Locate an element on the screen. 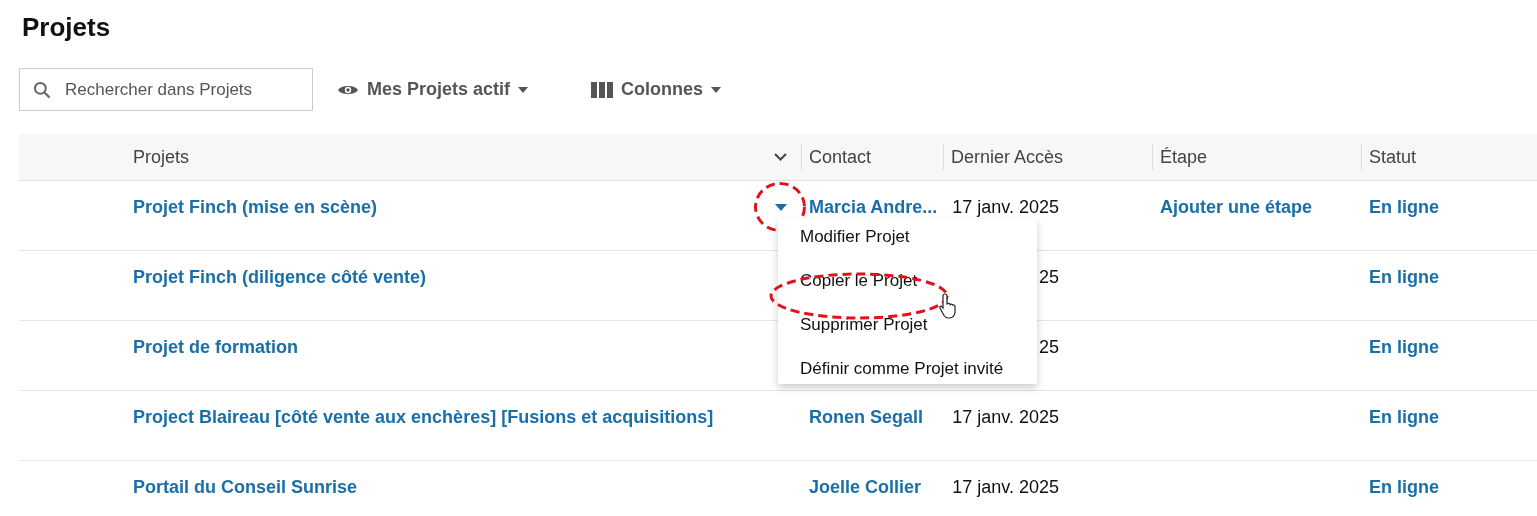  project-link: Projet Finch (diligence côté vente) is located at coordinates (280, 277).